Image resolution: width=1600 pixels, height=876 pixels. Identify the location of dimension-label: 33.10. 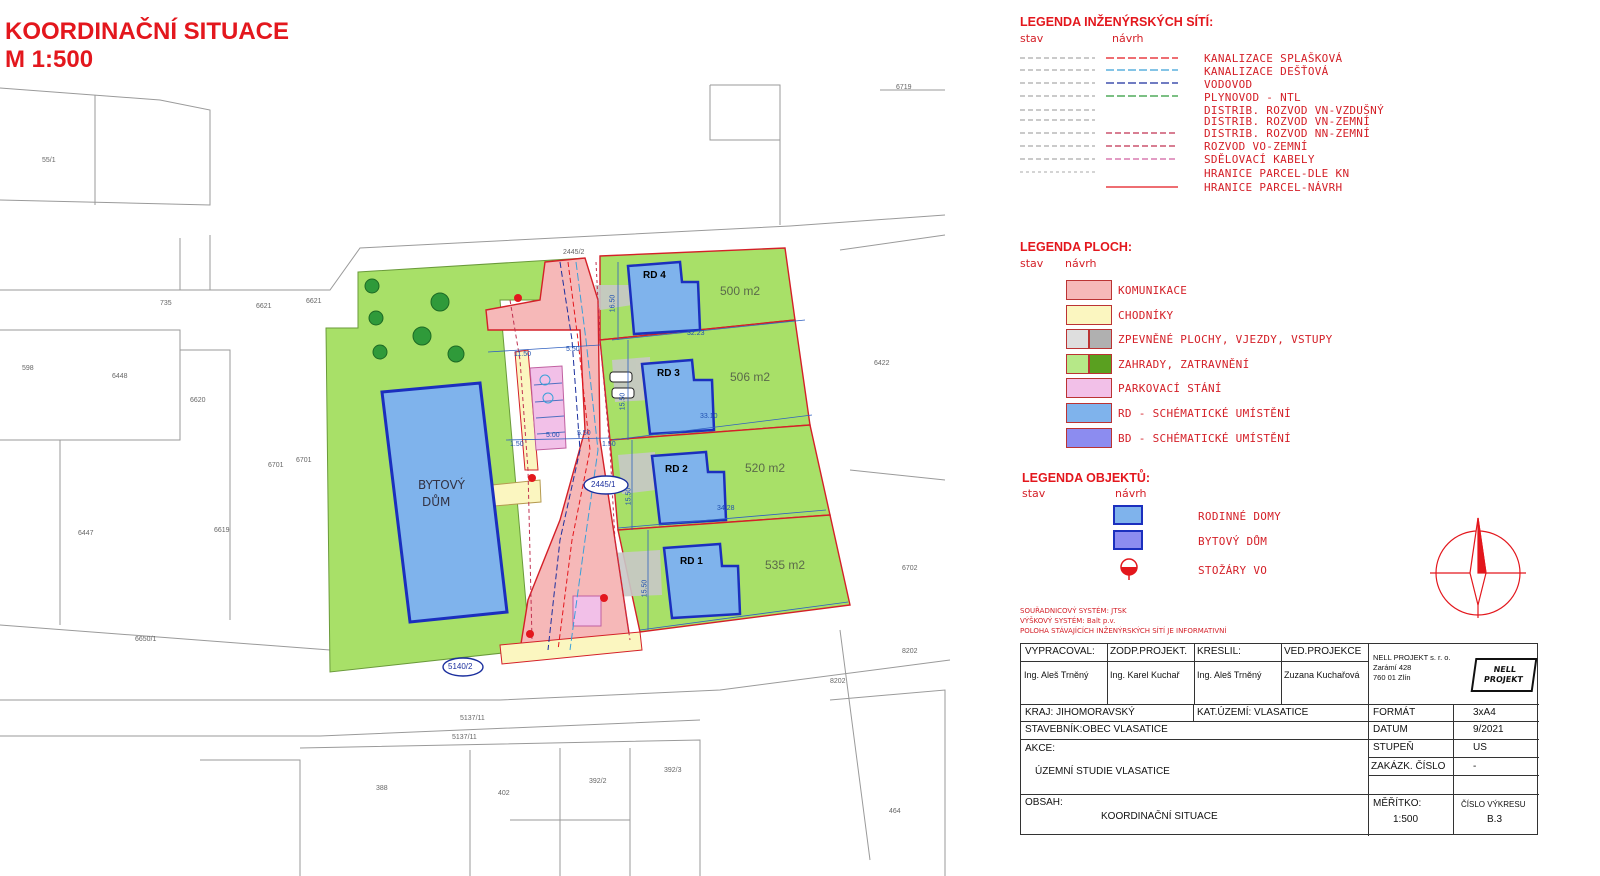
(709, 416).